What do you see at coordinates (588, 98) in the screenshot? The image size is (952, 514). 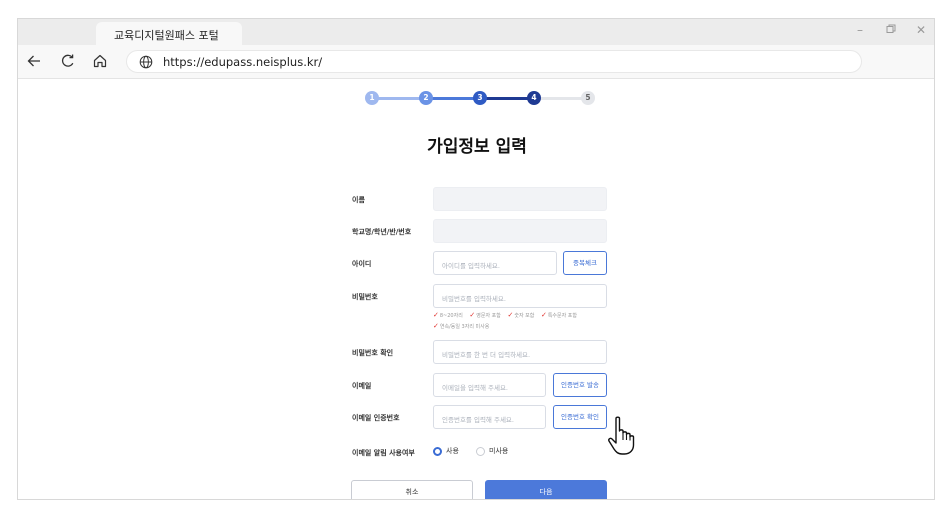 I see `step-5: 5` at bounding box center [588, 98].